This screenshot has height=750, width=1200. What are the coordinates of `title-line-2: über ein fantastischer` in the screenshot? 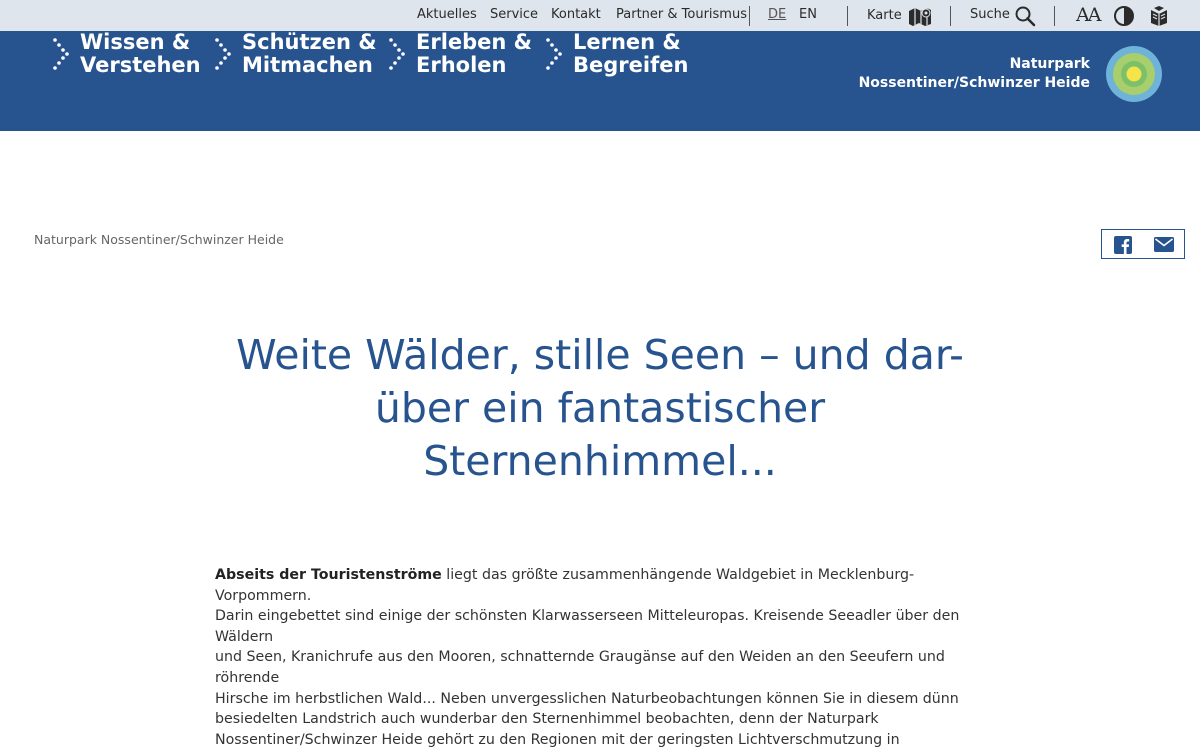 It's located at (600, 408).